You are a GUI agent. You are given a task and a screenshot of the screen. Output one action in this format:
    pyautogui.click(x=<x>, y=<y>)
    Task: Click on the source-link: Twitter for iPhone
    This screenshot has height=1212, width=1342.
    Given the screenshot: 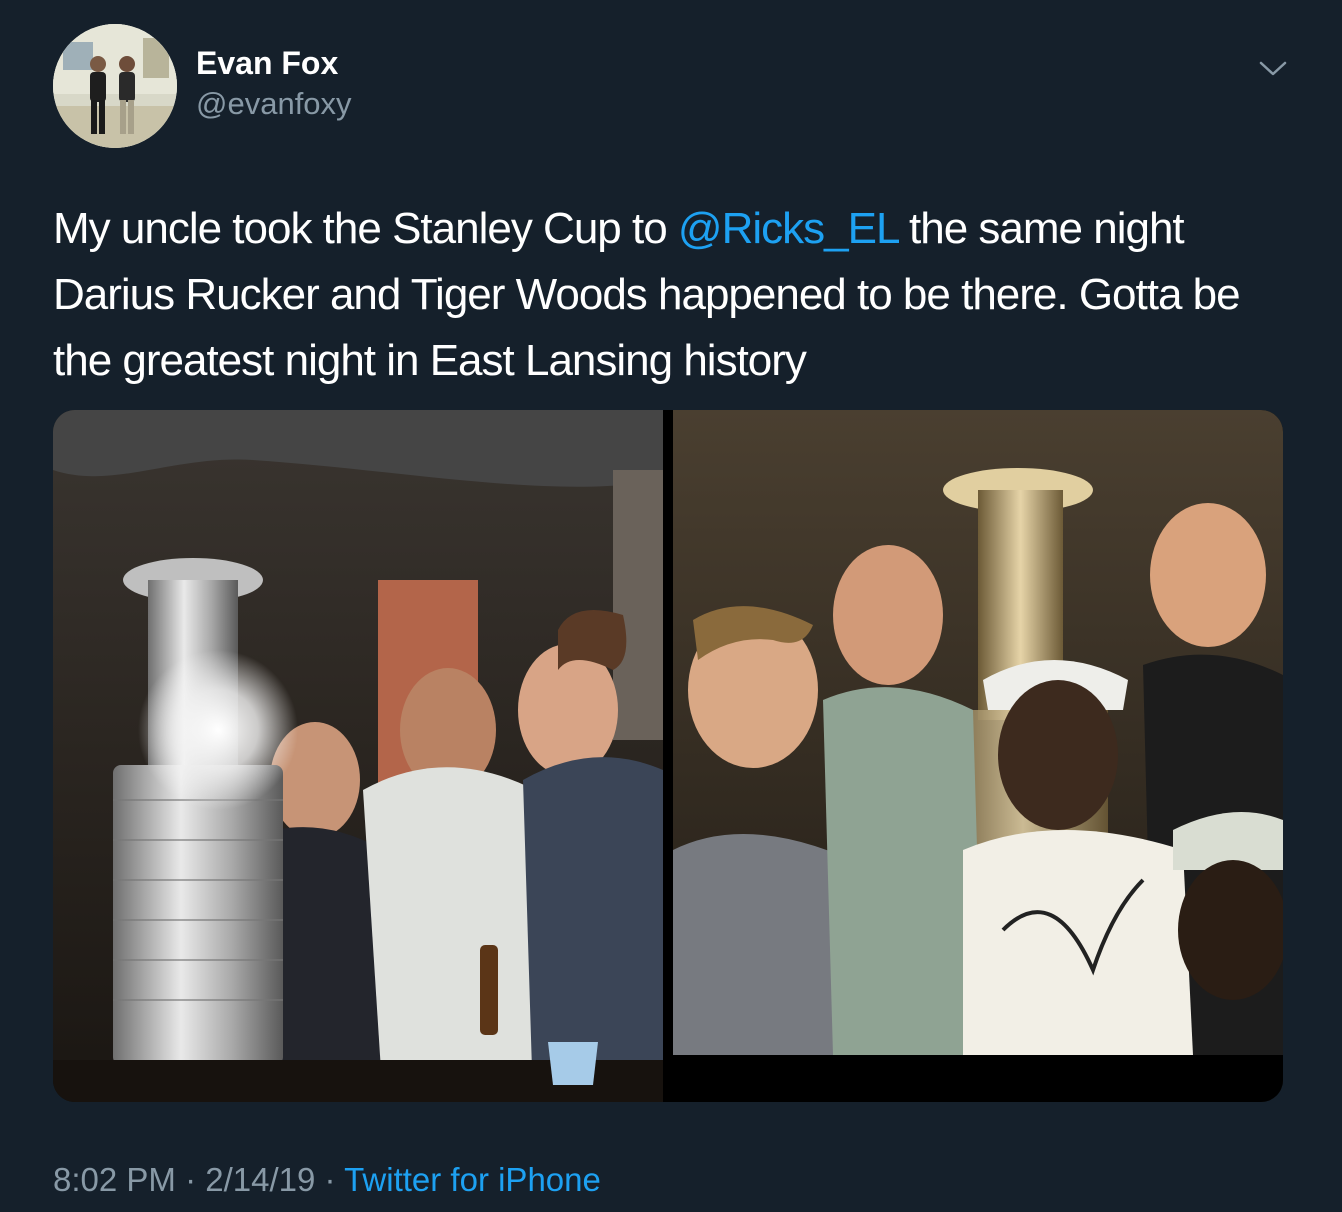 What is the action you would take?
    pyautogui.click(x=472, y=1179)
    